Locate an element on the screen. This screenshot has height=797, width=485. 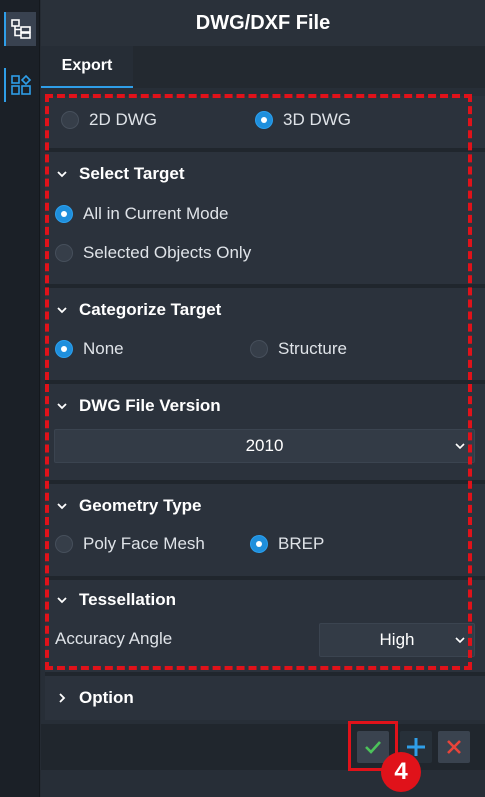
categorize-target-section: Categorize Target None Structure is located at coordinates (265, 334).